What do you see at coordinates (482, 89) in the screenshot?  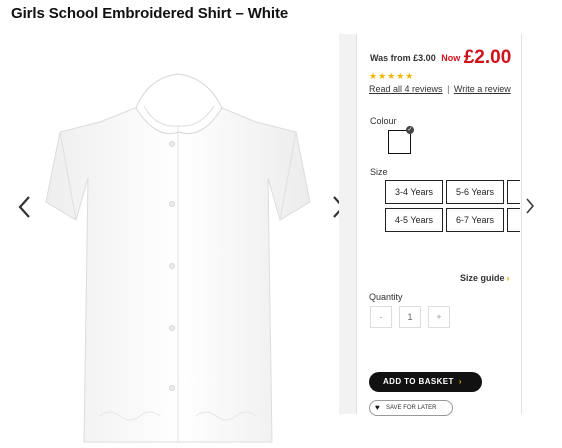 I see `write-review-link: Write a review` at bounding box center [482, 89].